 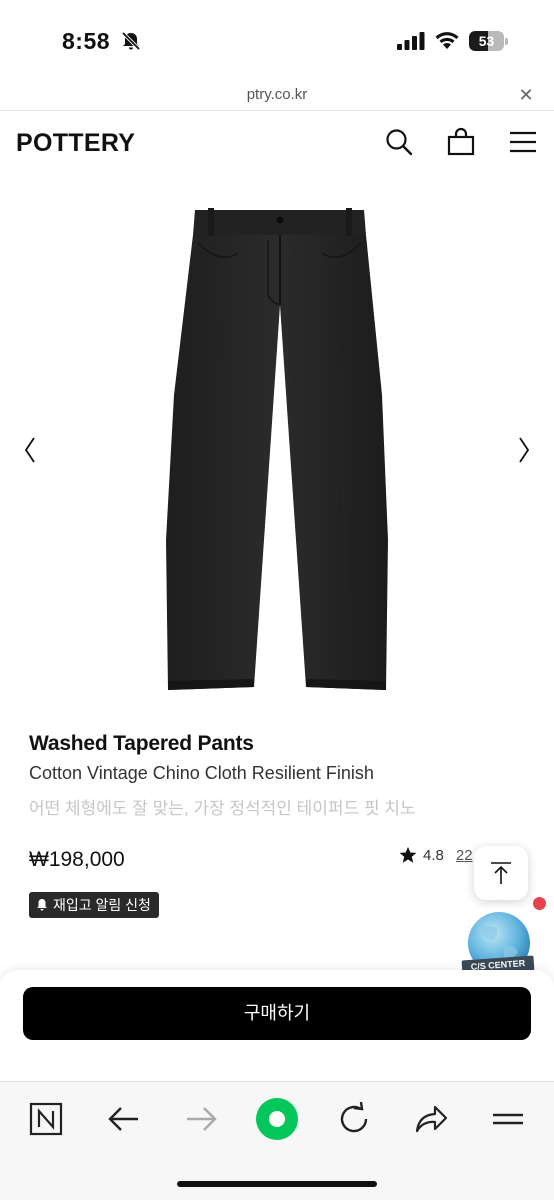 What do you see at coordinates (431, 1119) in the screenshot?
I see `share-icon` at bounding box center [431, 1119].